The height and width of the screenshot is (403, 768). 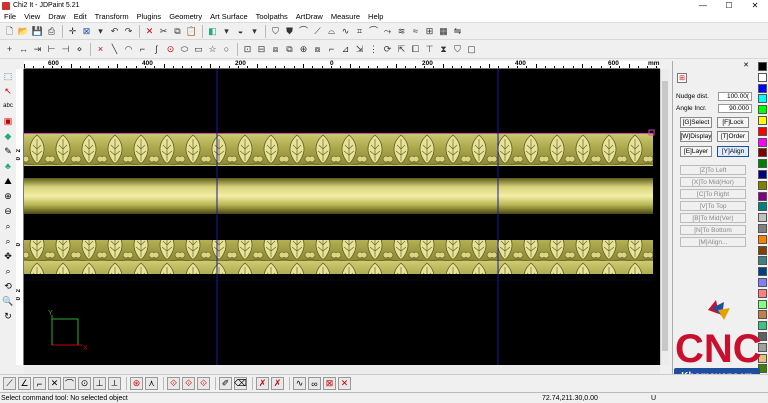 What do you see at coordinates (8, 316) in the screenshot?
I see `refresh-icon: ↻` at bounding box center [8, 316].